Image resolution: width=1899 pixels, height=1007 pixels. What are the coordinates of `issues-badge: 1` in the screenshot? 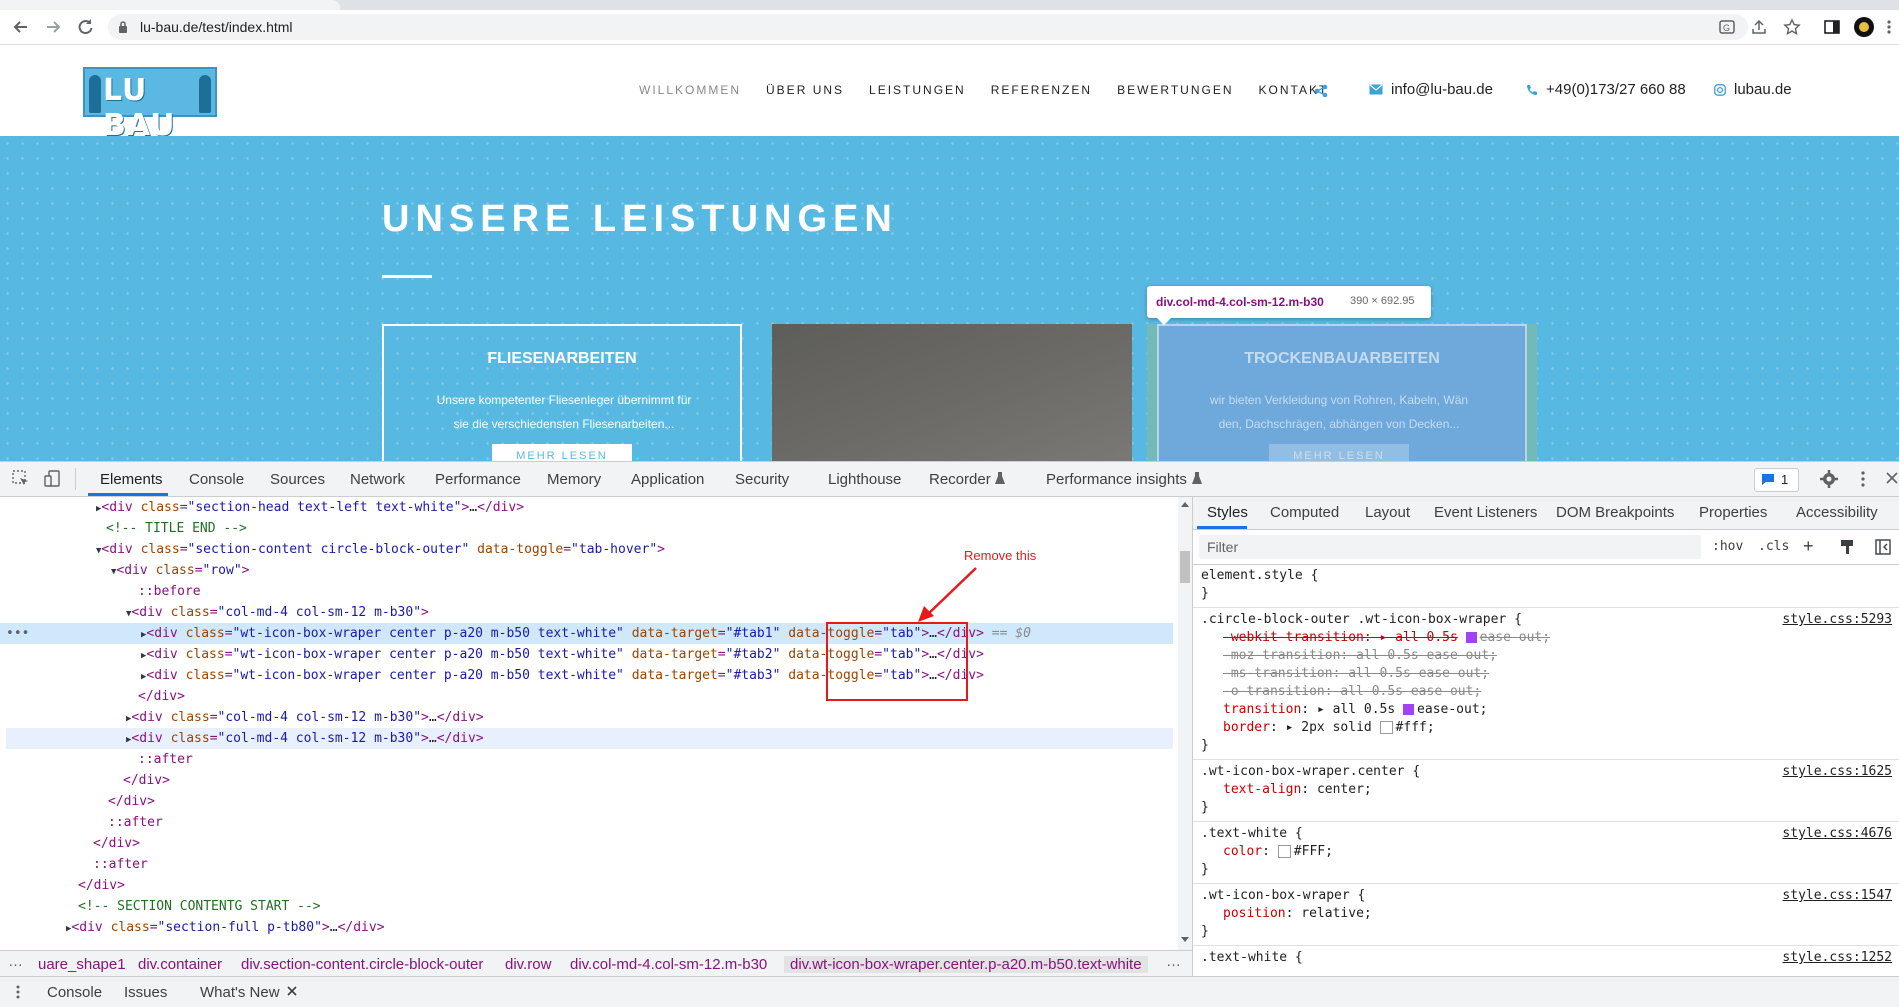 It's located at (1776, 480).